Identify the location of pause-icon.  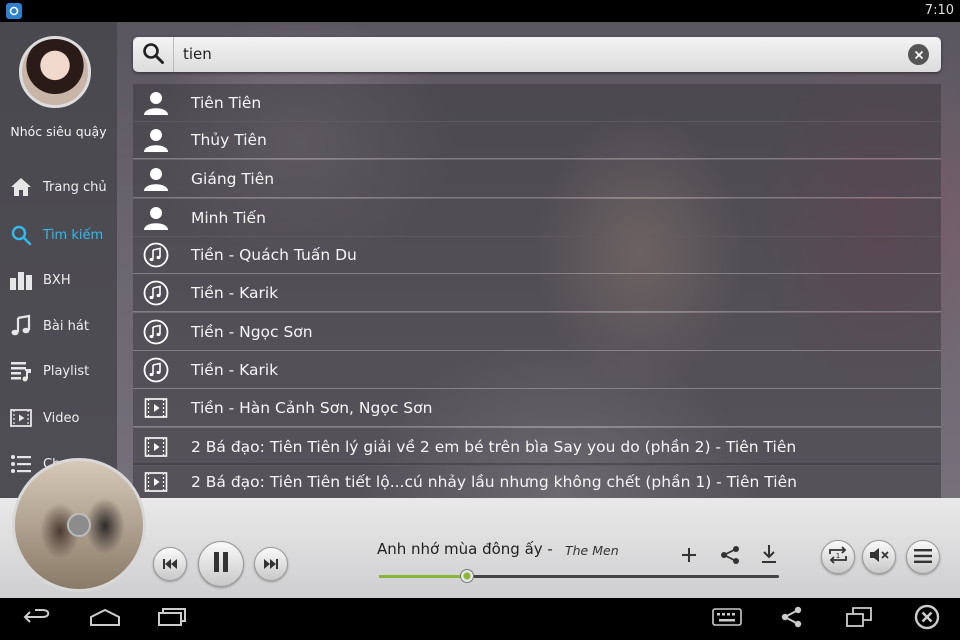
(221, 564).